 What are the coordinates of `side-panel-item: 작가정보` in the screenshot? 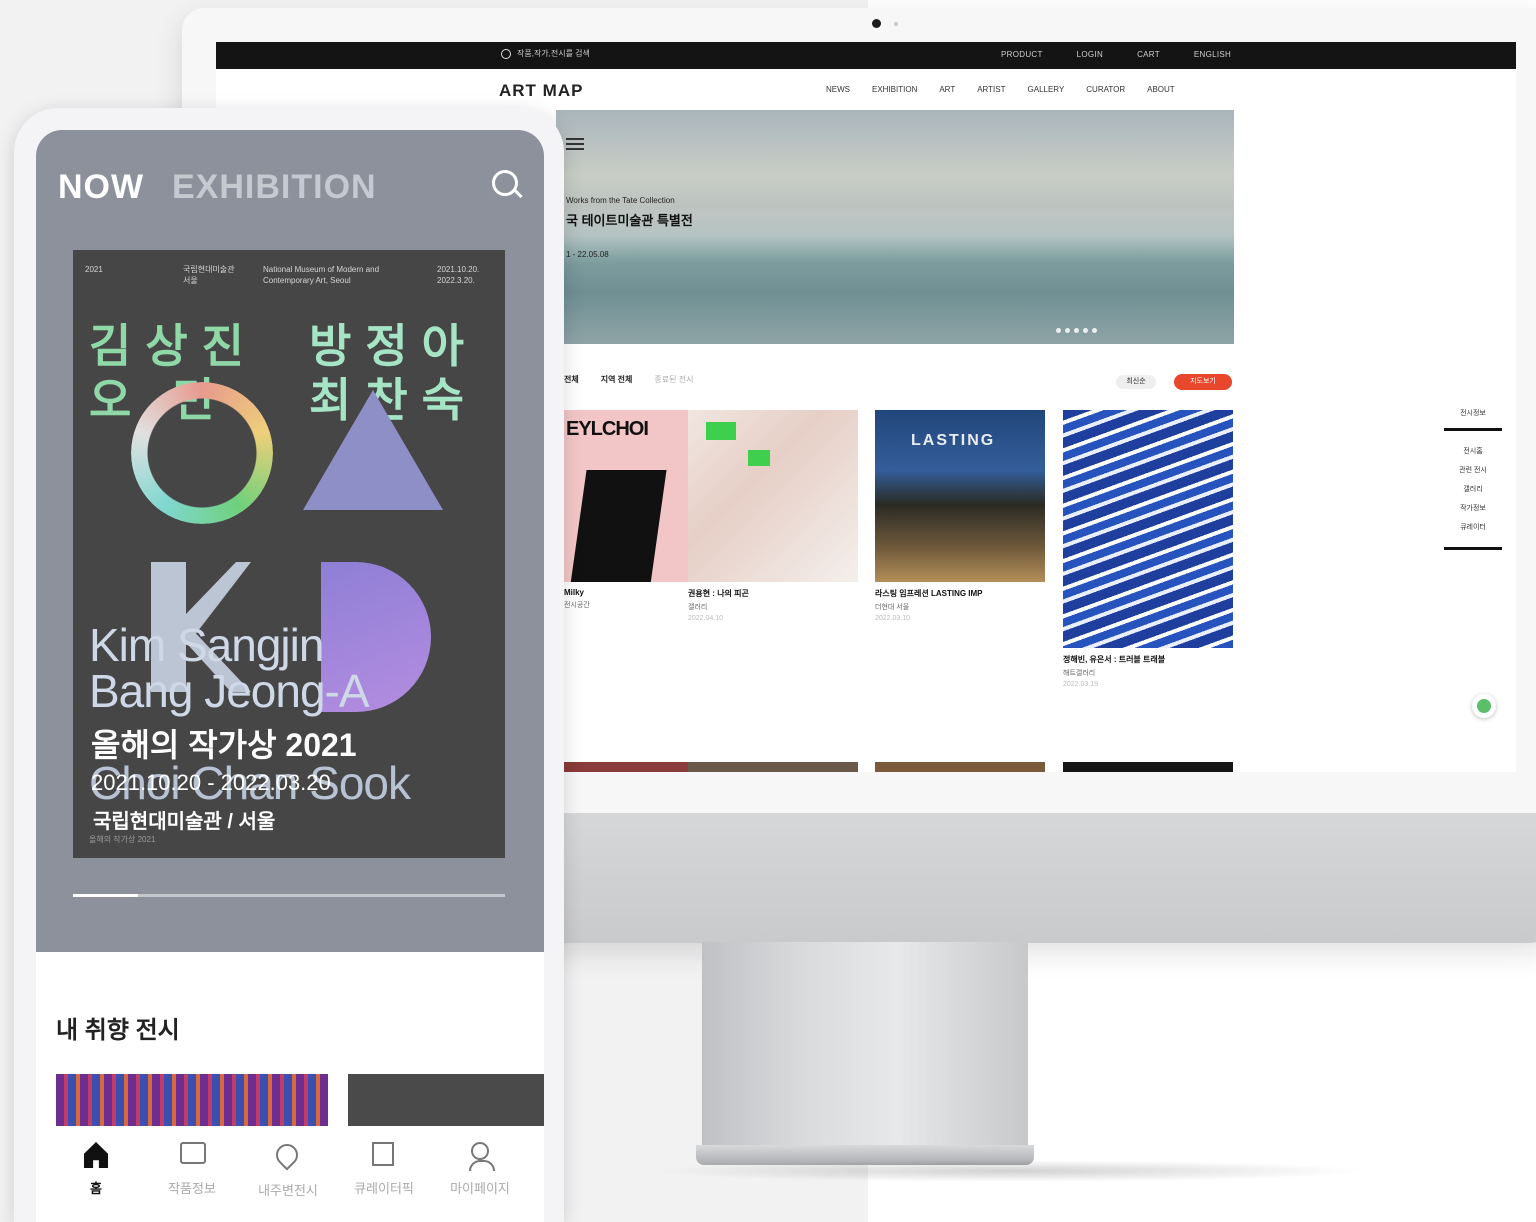 It's located at (1473, 508).